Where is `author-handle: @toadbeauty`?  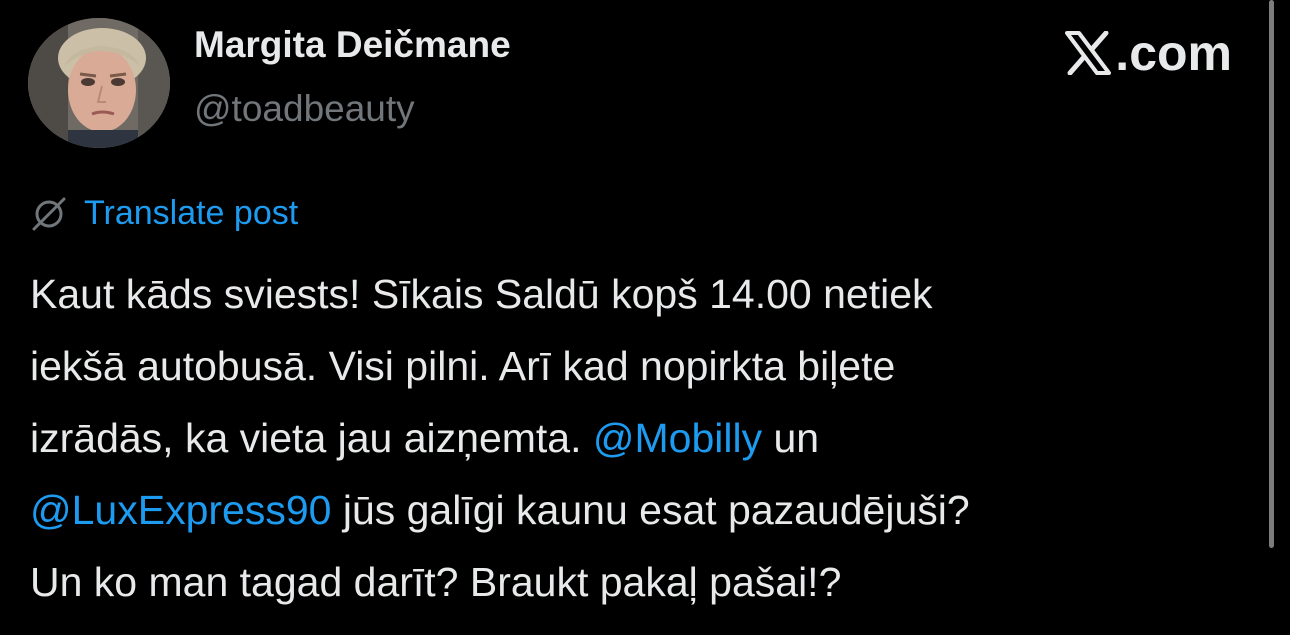
author-handle: @toadbeauty is located at coordinates (304, 109).